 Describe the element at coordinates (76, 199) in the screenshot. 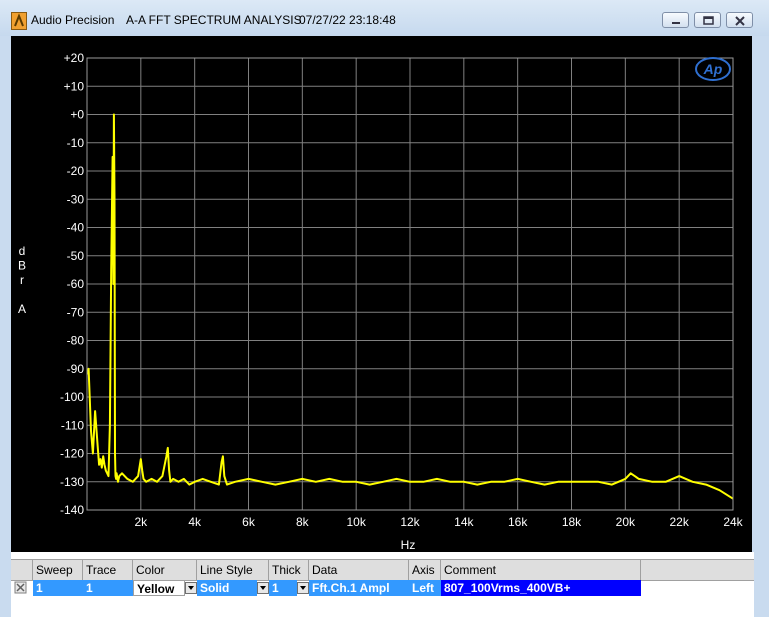

I see `y-tick-label: -30` at that location.